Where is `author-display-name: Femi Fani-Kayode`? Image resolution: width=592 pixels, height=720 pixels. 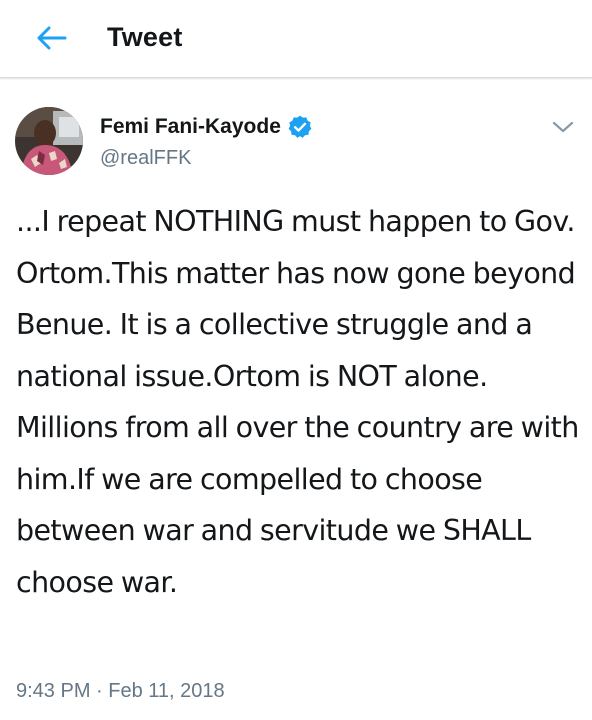 author-display-name: Femi Fani-Kayode is located at coordinates (190, 127).